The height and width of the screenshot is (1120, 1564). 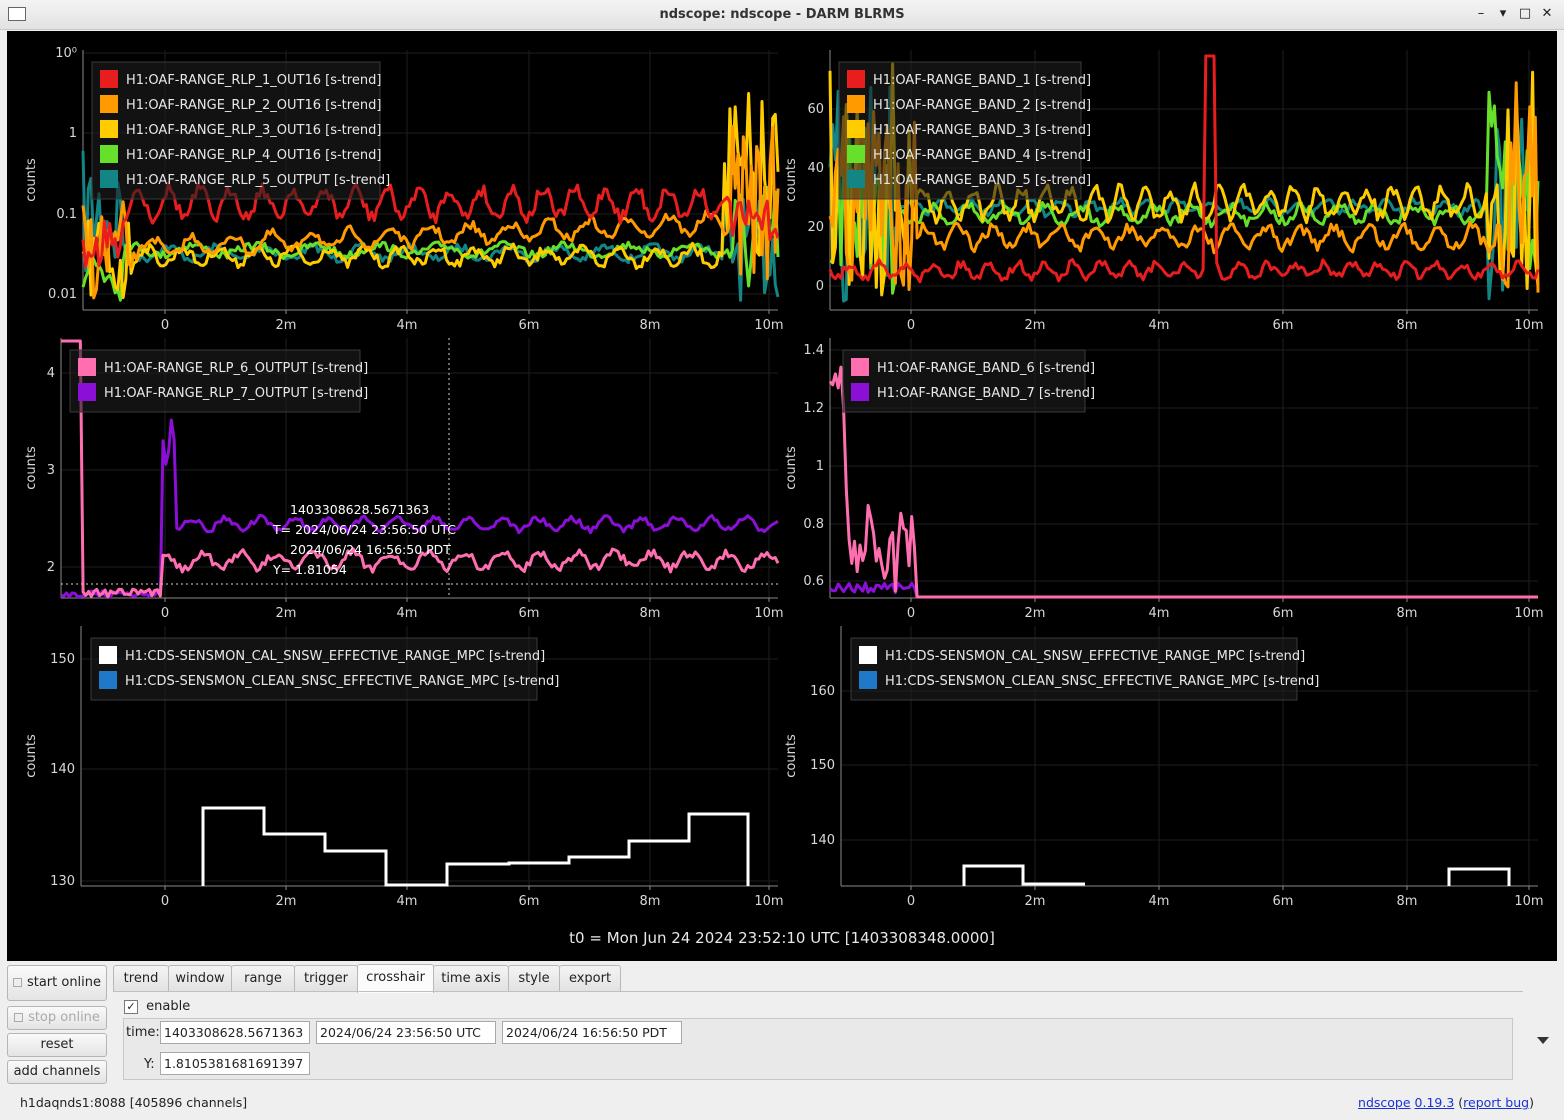 I want to click on x-tick-label: 2m, so click(x=1035, y=613).